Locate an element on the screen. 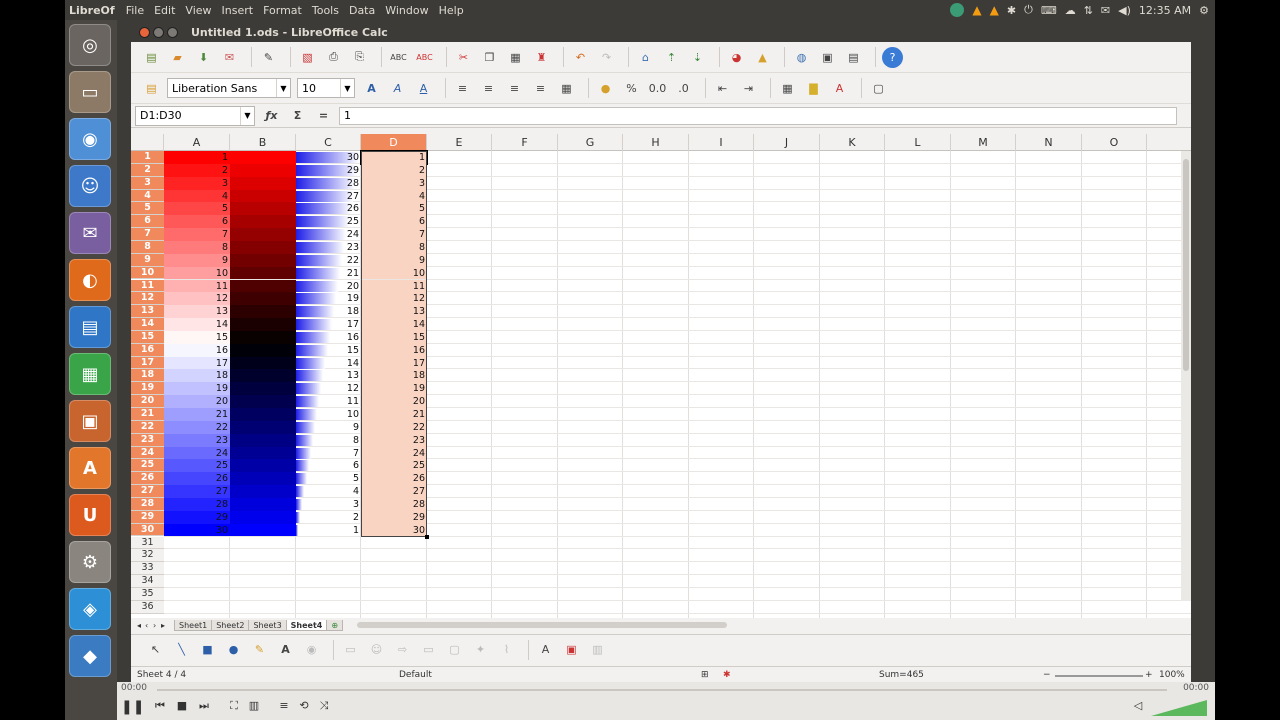 The height and width of the screenshot is (720, 1280). bold-icon: A is located at coordinates (371, 88).